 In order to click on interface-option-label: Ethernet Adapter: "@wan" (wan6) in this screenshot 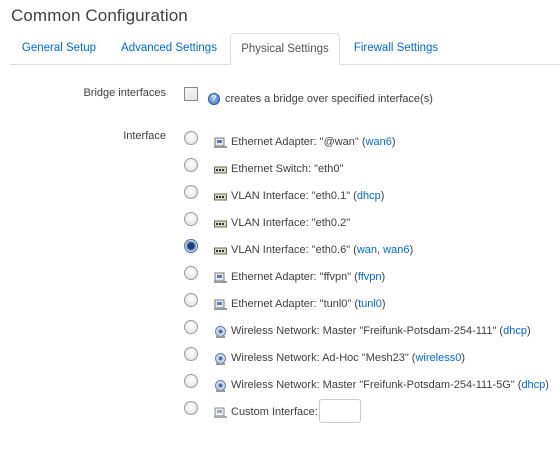, I will do `click(313, 142)`.